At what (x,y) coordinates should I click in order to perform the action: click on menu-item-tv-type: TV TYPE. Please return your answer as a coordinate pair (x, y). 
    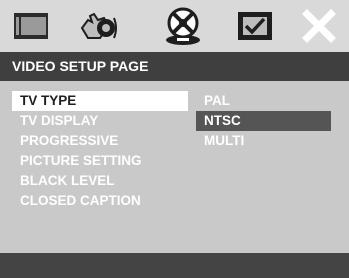
    Looking at the image, I should click on (100, 101).